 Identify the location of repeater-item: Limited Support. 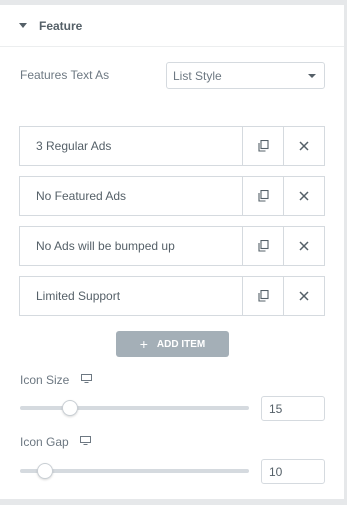
(172, 296).